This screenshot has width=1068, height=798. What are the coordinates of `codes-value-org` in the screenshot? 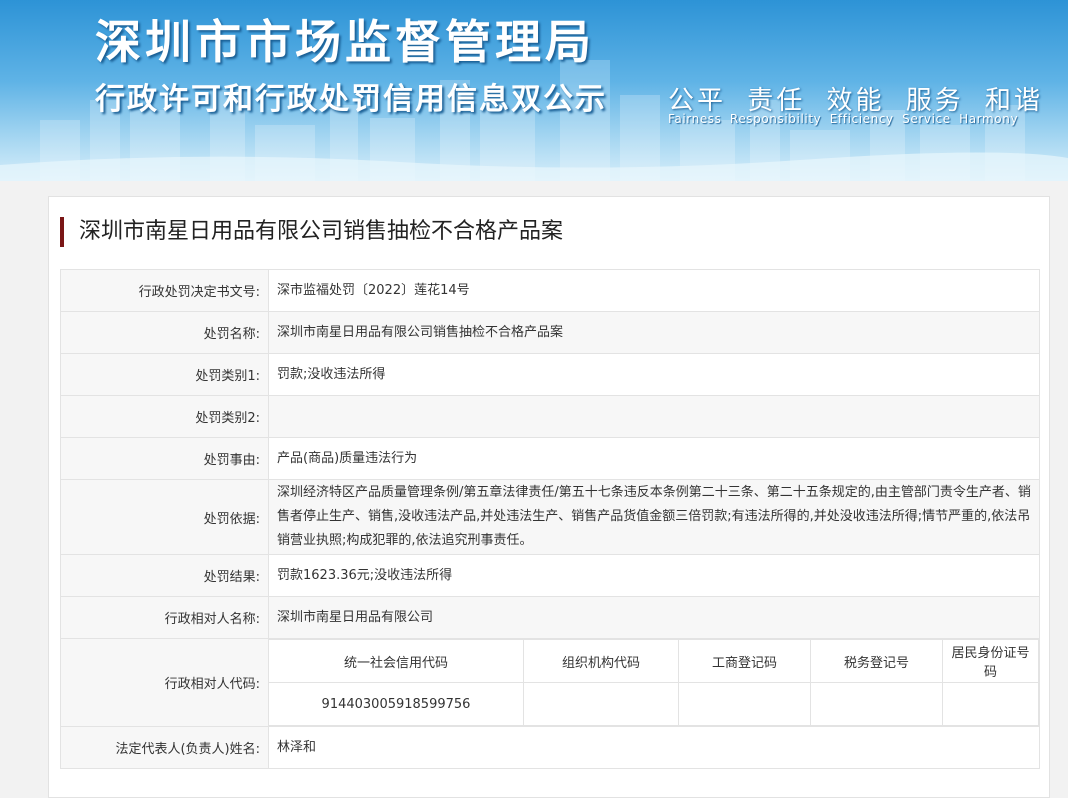 It's located at (601, 704).